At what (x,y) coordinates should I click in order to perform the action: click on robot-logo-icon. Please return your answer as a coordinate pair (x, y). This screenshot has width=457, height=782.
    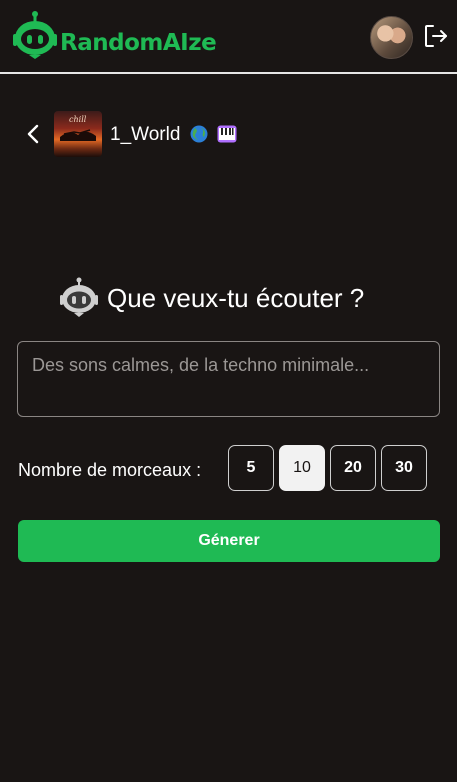
    Looking at the image, I should click on (35, 36).